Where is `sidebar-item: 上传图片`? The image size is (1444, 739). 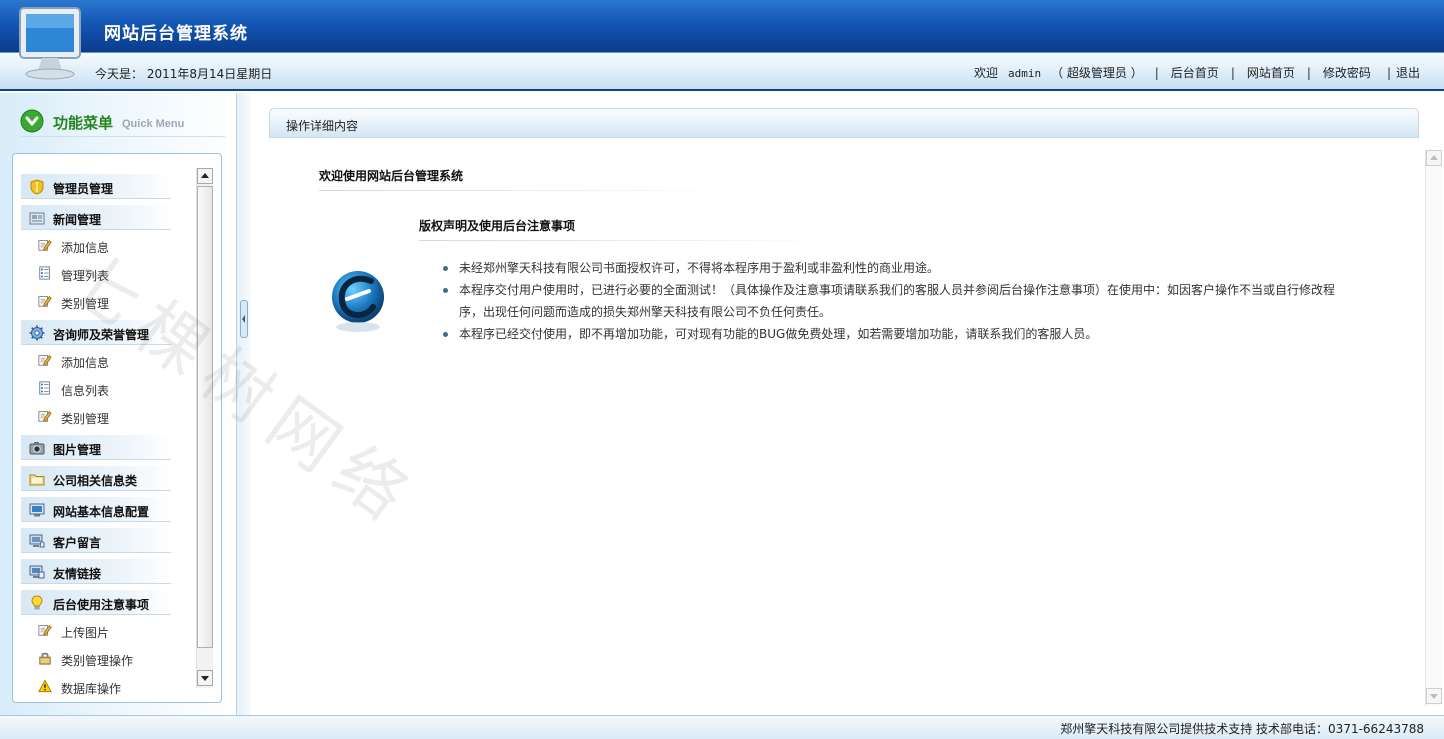 sidebar-item: 上传图片 is located at coordinates (96, 631).